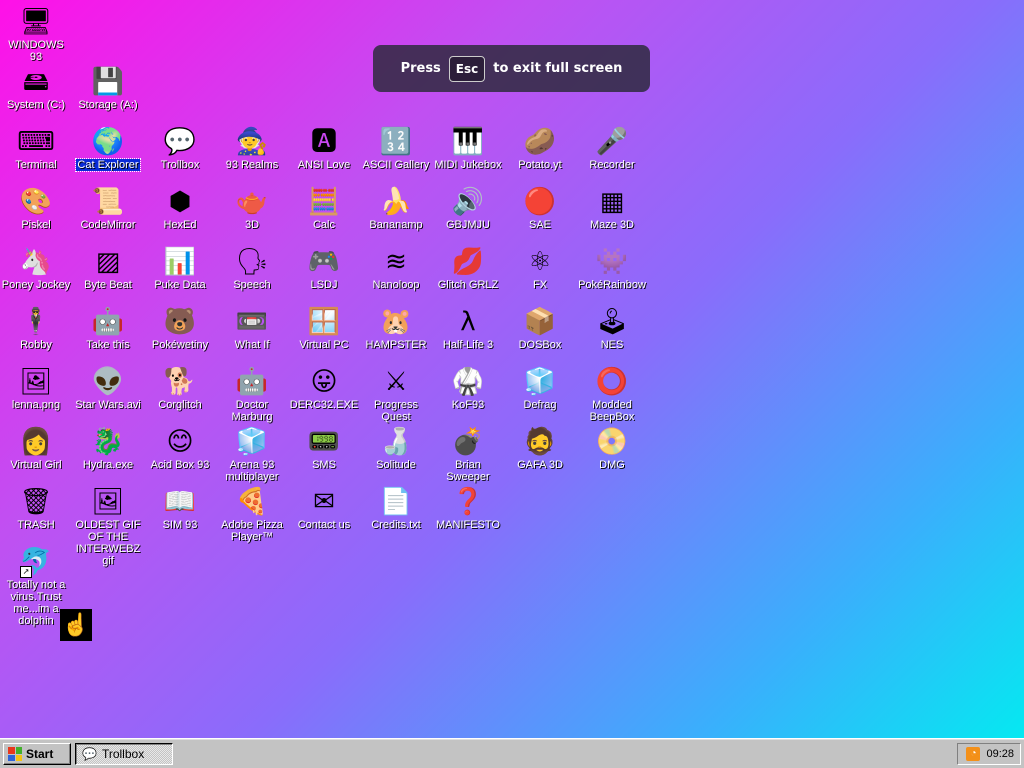  I want to click on desktop-icon-piskel: 🎨 Piskel, so click(36, 214).